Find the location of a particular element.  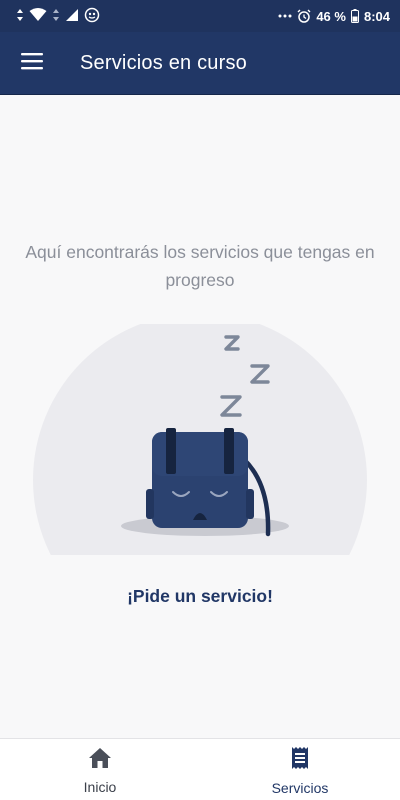

nav-item-servicios: Servicios is located at coordinates (300, 769).